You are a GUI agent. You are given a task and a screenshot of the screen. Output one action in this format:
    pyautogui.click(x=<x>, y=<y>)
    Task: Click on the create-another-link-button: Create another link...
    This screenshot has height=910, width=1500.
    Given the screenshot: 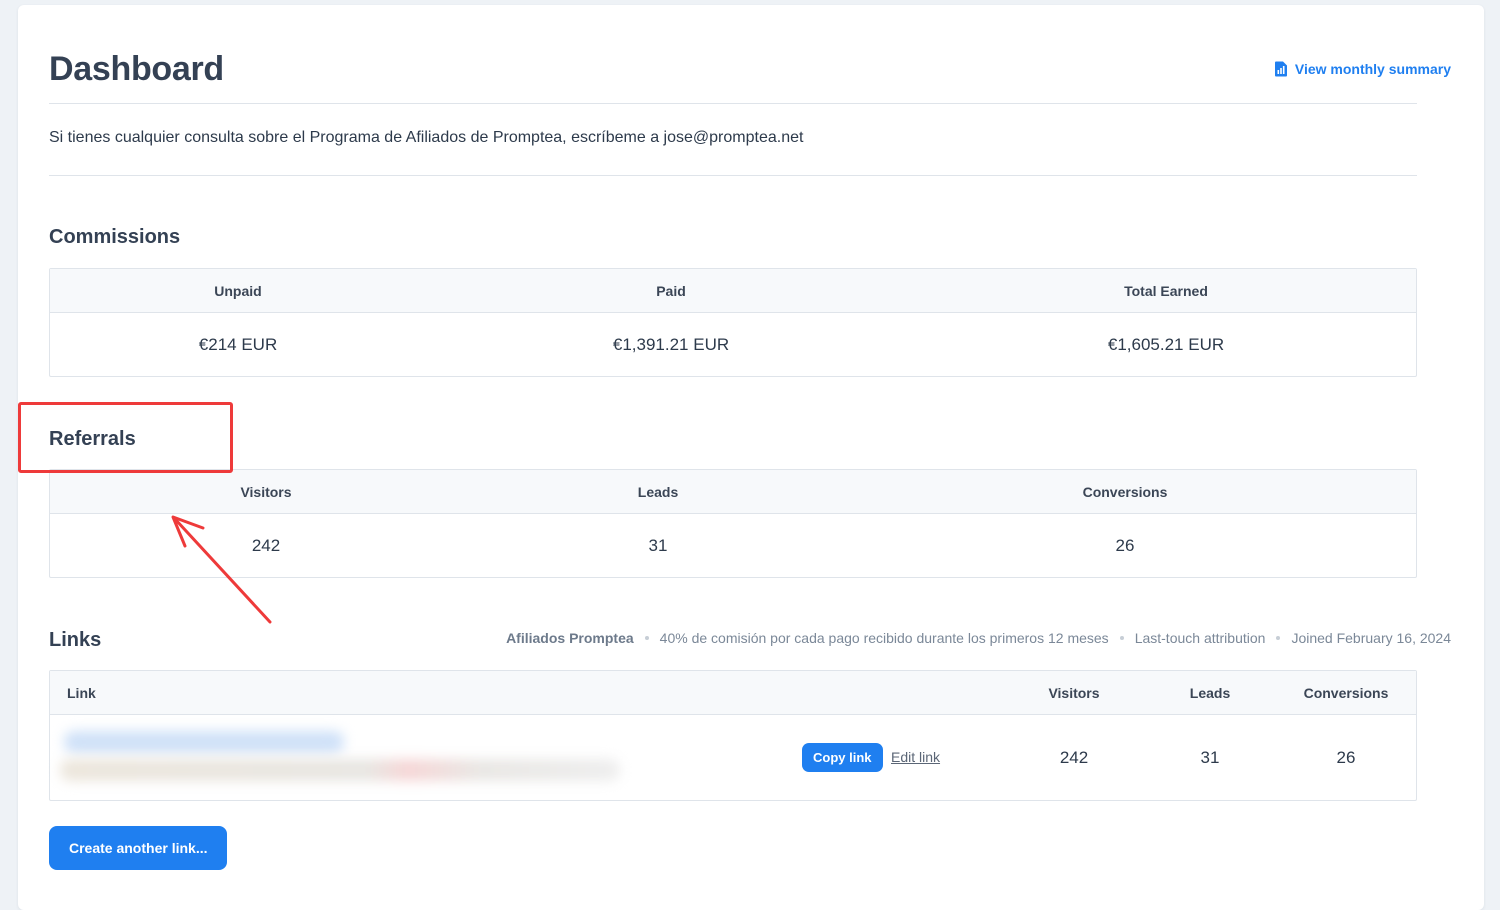 What is the action you would take?
    pyautogui.click(x=138, y=848)
    